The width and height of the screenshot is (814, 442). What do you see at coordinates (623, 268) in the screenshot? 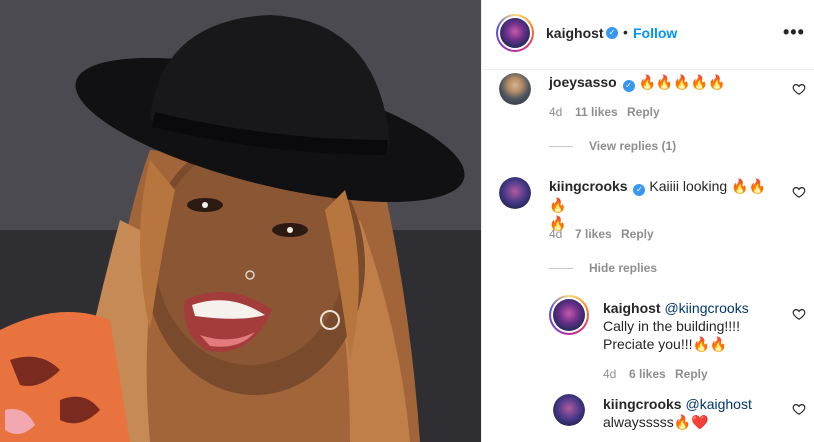
I see `hide-replies-button: Hide replies` at bounding box center [623, 268].